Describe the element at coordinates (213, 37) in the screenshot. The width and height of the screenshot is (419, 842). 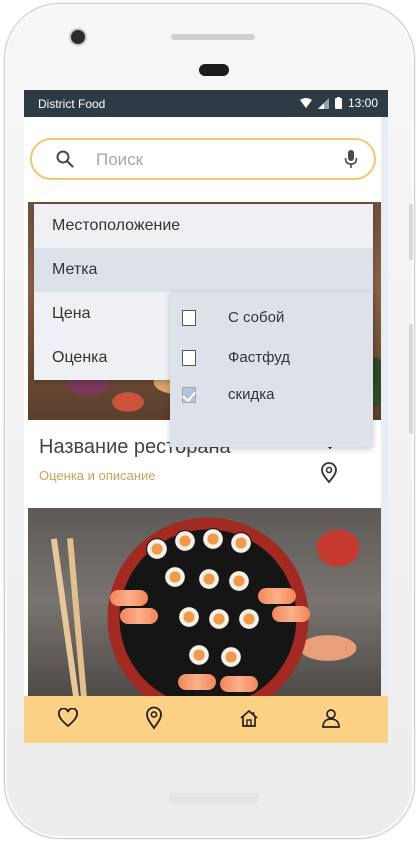
I see `earpiece-speaker` at that location.